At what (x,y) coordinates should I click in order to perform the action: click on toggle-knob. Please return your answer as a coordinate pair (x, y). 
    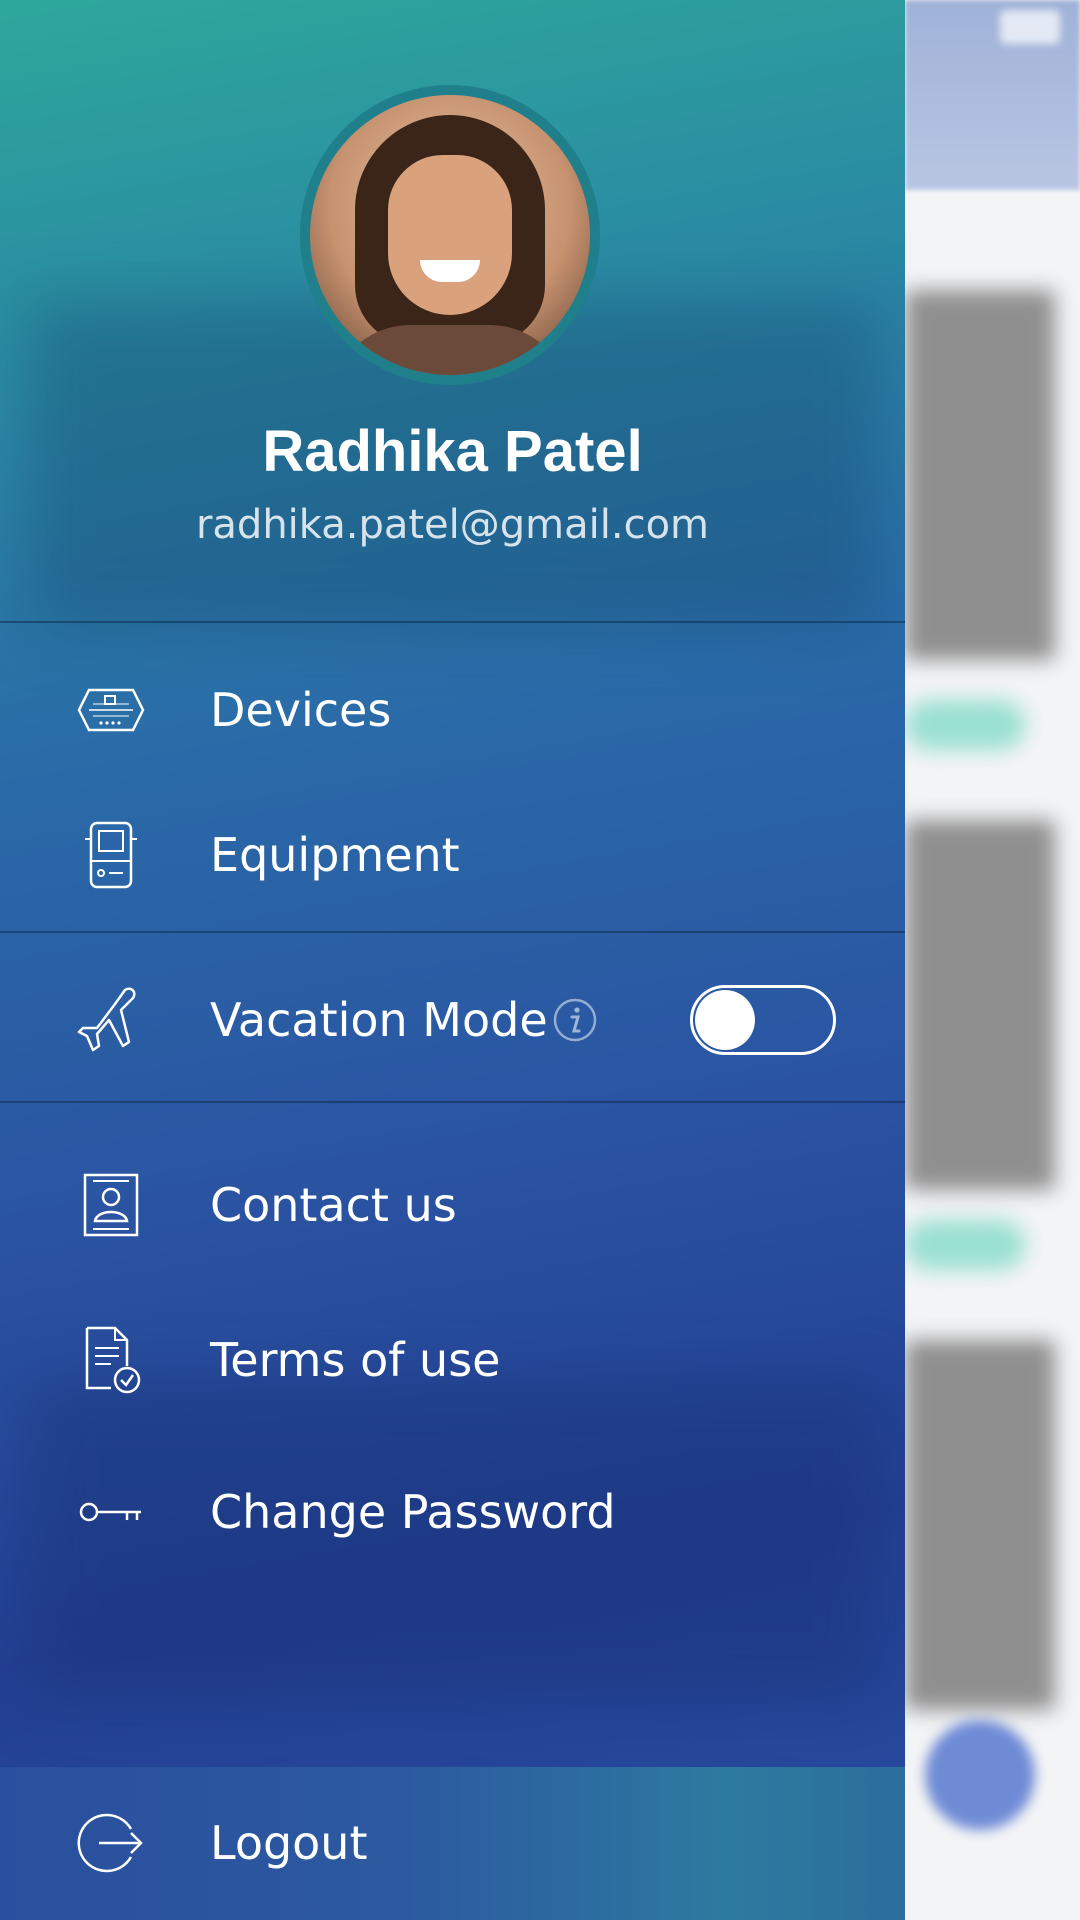
    Looking at the image, I should click on (725, 1020).